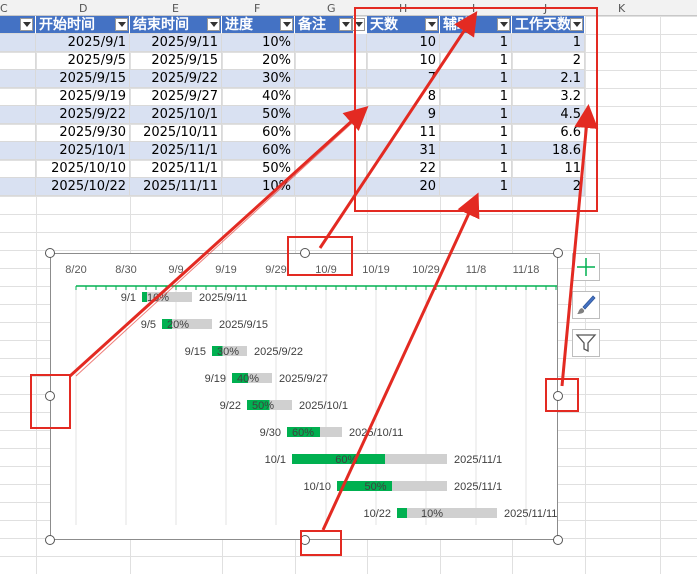 This screenshot has width=697, height=574. Describe the element at coordinates (586, 305) in the screenshot. I see `chart-styles-button` at that location.